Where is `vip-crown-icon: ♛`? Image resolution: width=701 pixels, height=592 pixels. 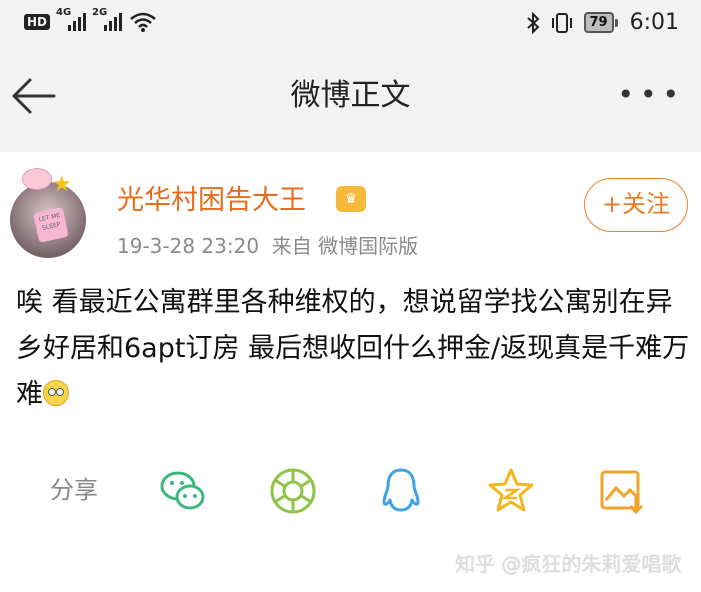 vip-crown-icon: ♛ is located at coordinates (351, 199).